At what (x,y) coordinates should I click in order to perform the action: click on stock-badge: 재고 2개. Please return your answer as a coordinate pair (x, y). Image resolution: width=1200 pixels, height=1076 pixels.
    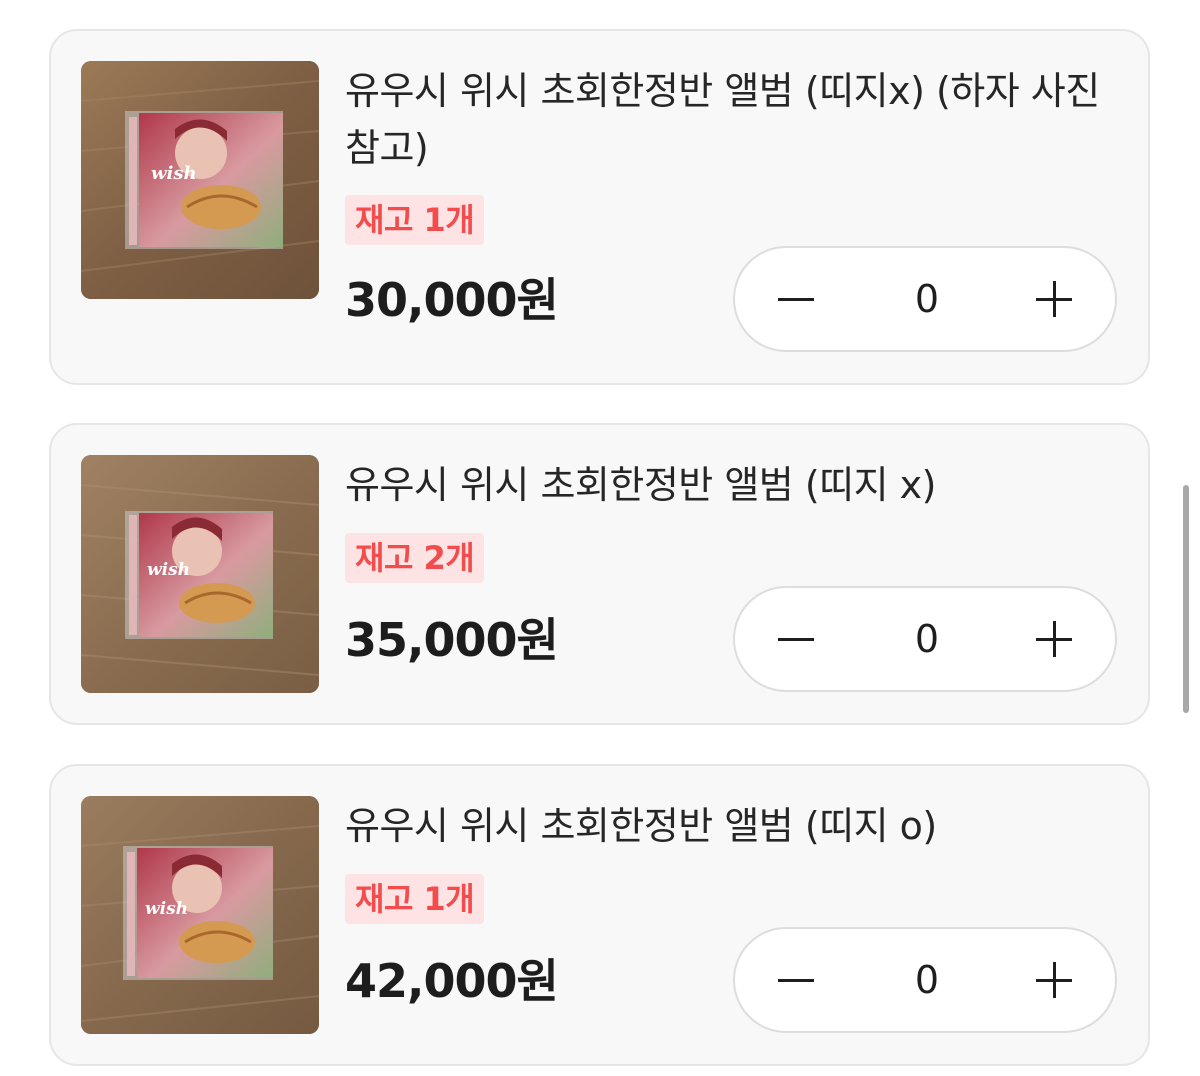
    Looking at the image, I should click on (415, 558).